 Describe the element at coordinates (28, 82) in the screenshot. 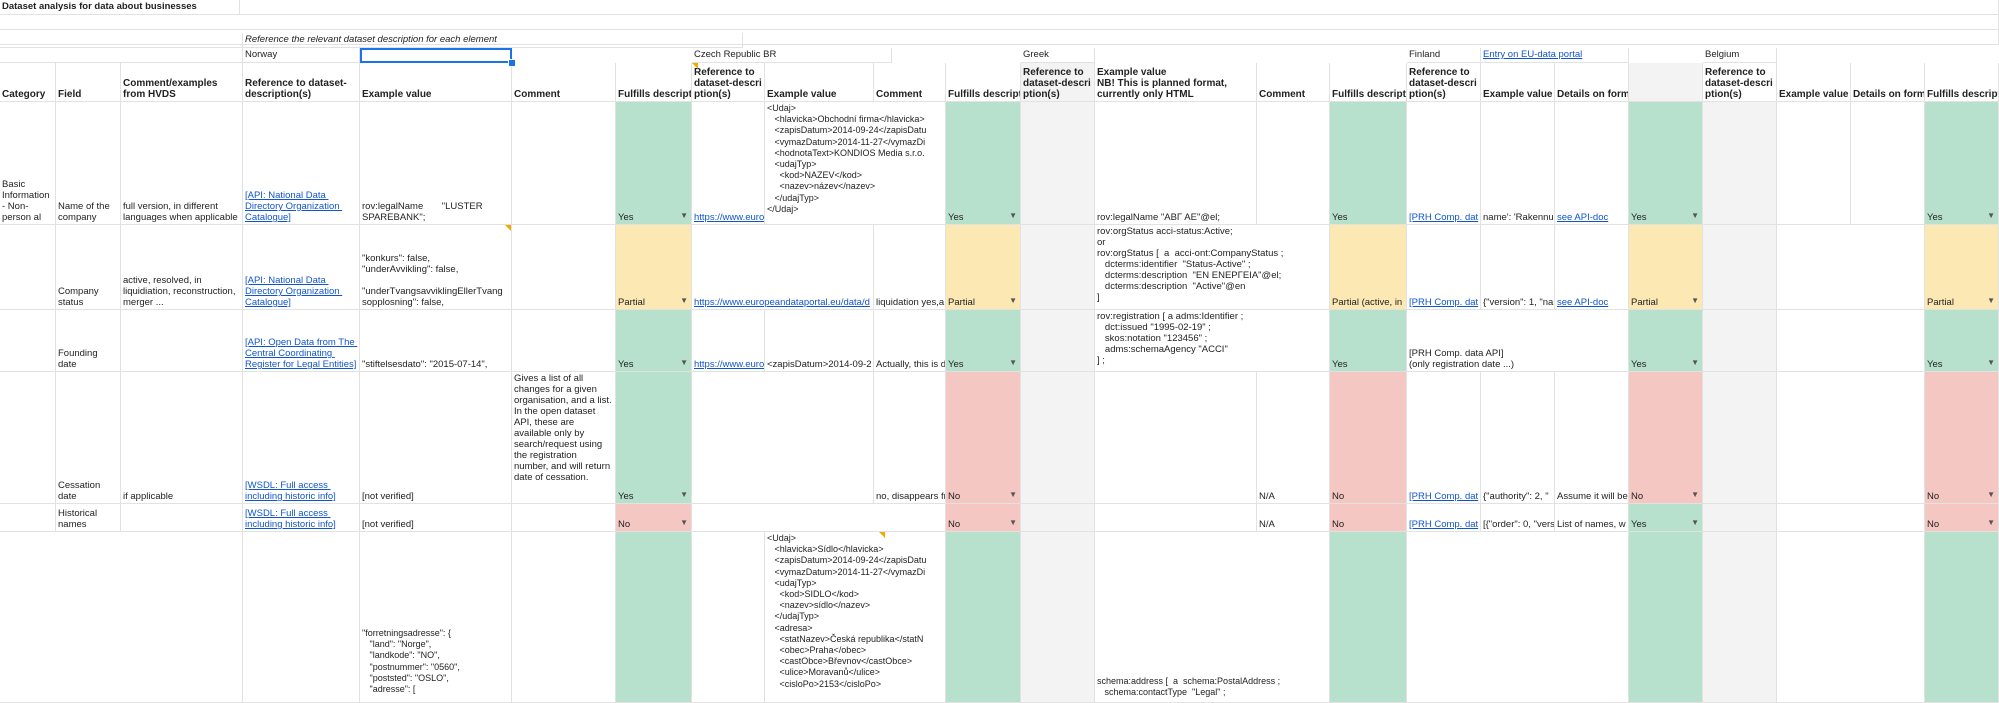

I see `header-category: Category` at that location.